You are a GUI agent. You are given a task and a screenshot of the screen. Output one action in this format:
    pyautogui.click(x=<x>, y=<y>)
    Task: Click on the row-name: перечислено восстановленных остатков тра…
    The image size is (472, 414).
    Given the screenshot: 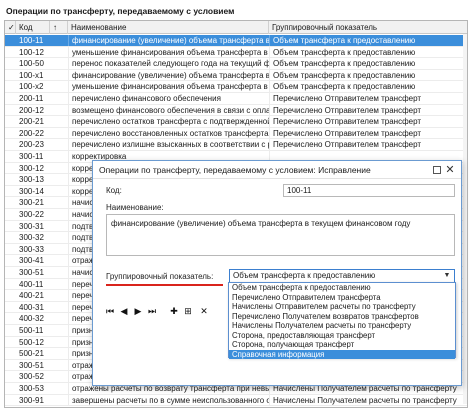 What is the action you would take?
    pyautogui.click(x=168, y=133)
    